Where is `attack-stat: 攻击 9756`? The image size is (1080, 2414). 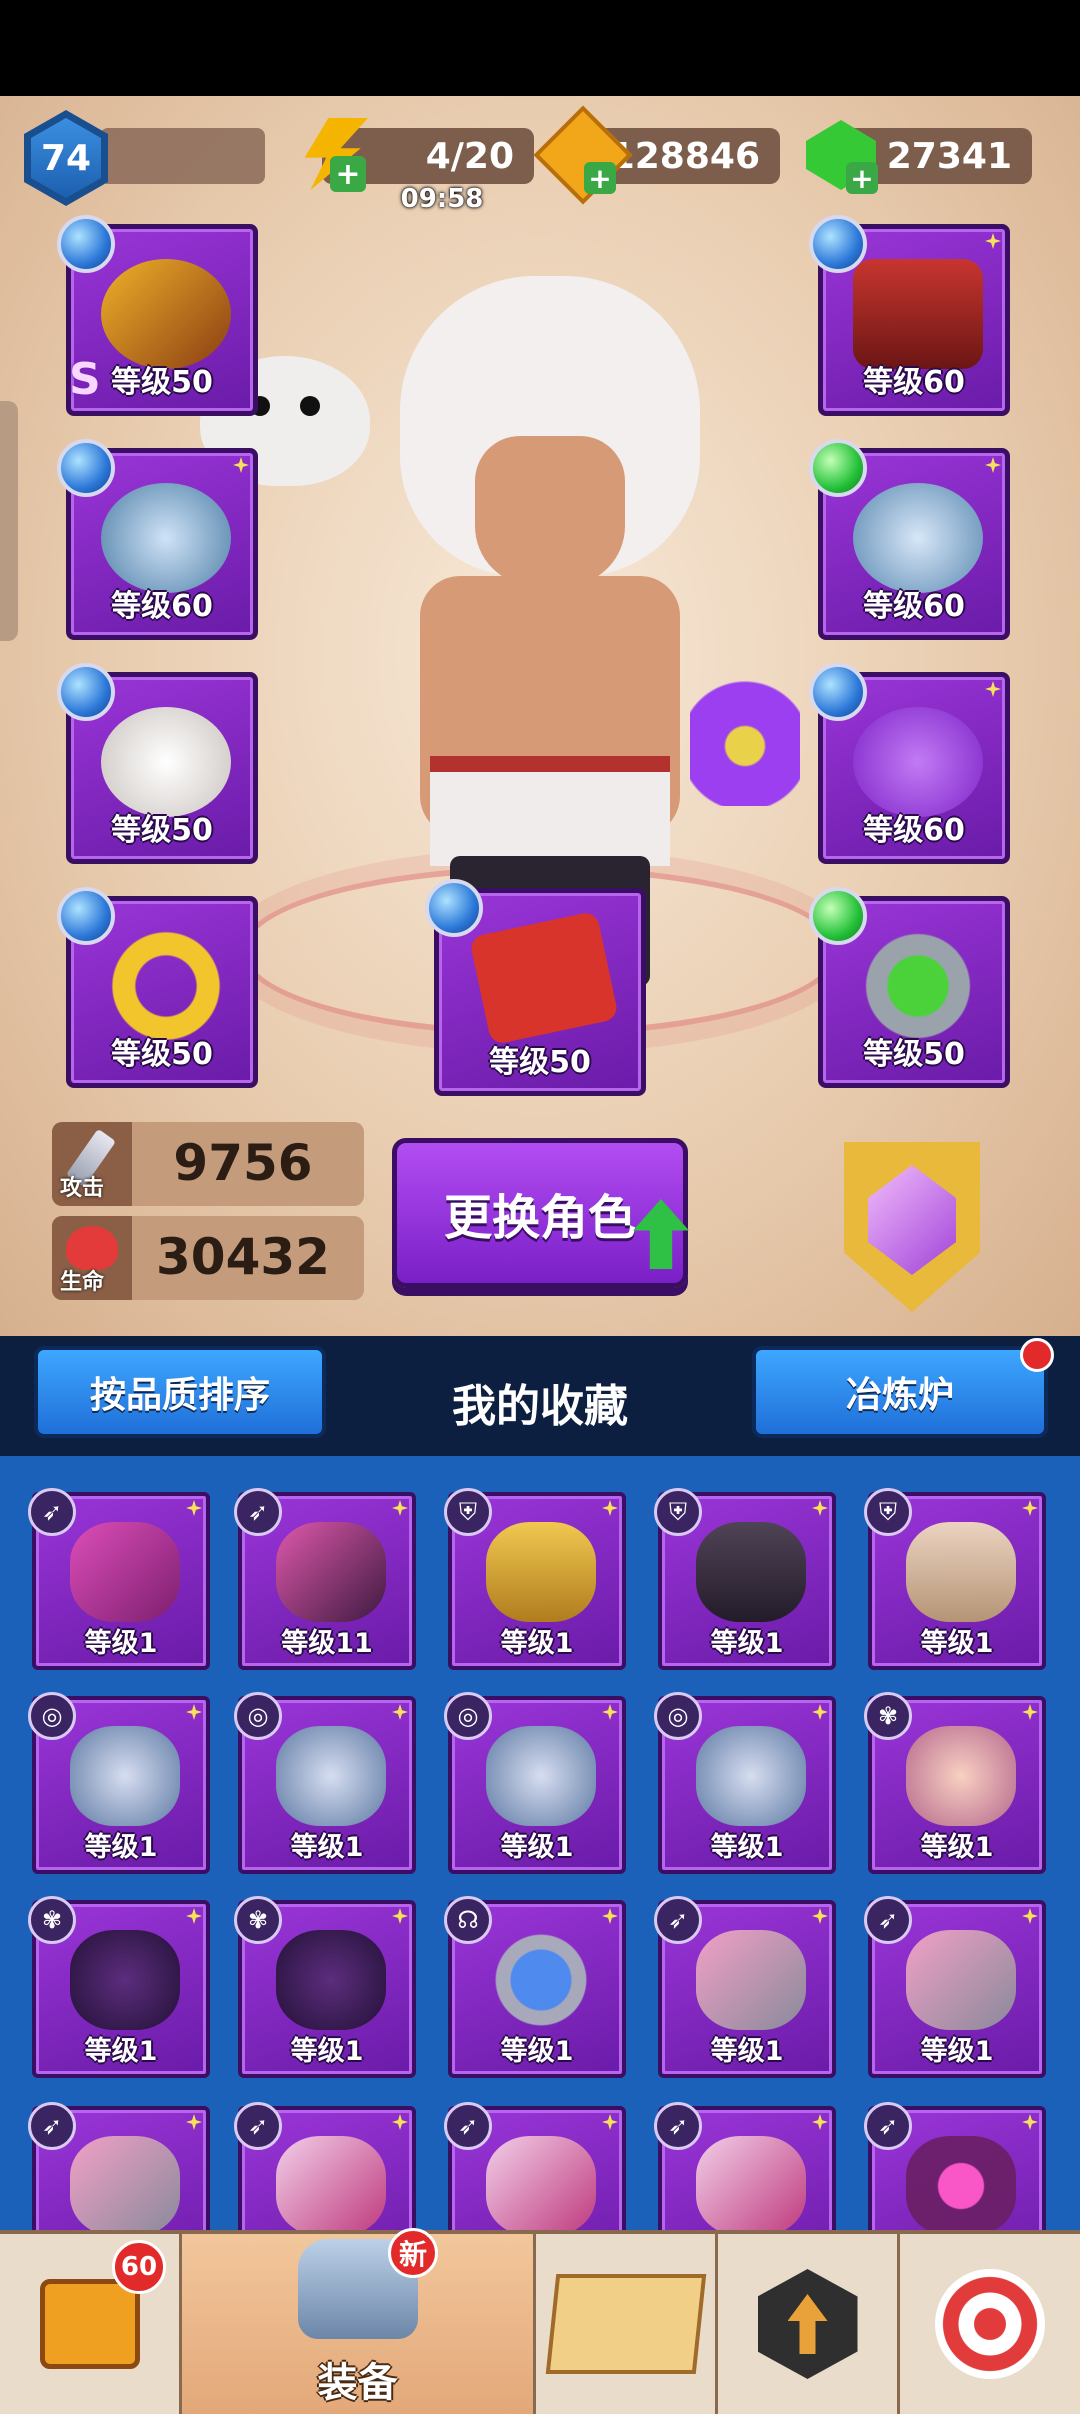
attack-stat: 攻击 9756 is located at coordinates (208, 1164).